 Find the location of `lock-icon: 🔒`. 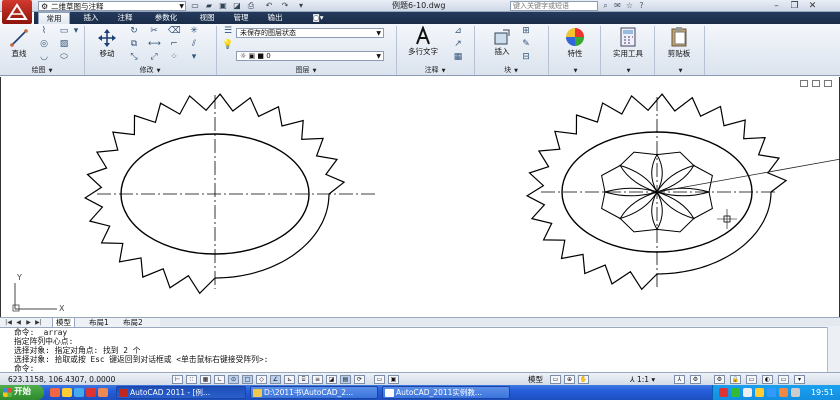

lock-icon: 🔒 is located at coordinates (735, 379).